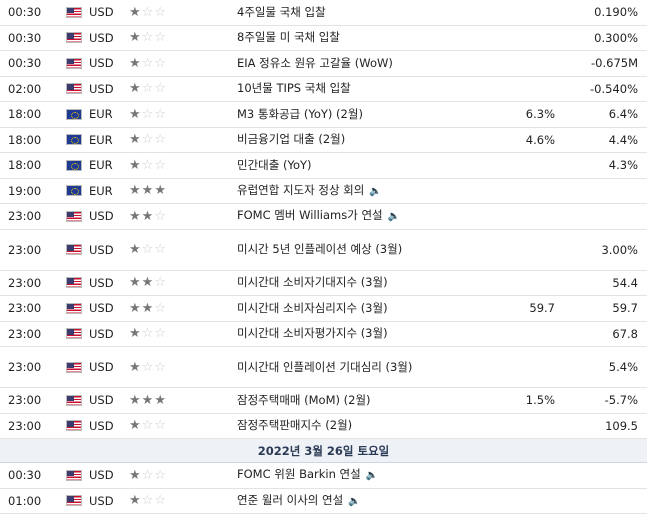 Image resolution: width=647 pixels, height=522 pixels. I want to click on event-name-cell: 미시간대 소비자평가지수 (3월), so click(350, 333).